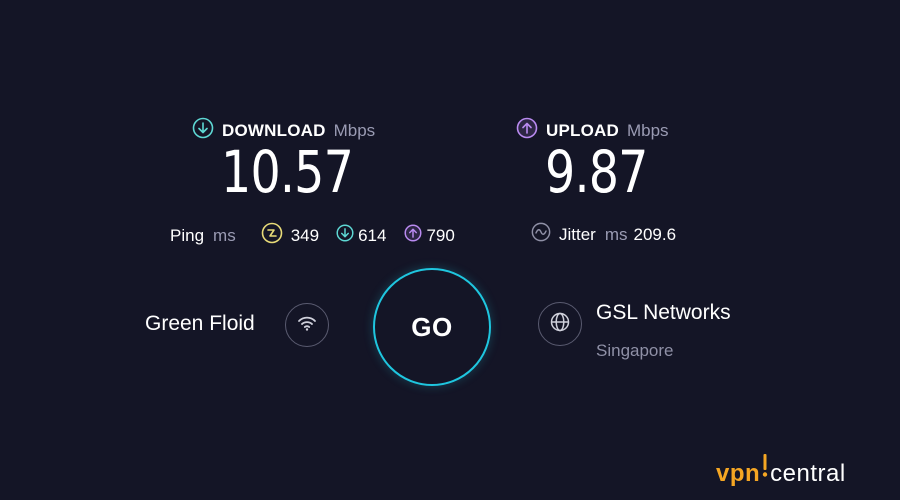 Image resolution: width=900 pixels, height=500 pixels. I want to click on provider-name: Green Floid, so click(200, 323).